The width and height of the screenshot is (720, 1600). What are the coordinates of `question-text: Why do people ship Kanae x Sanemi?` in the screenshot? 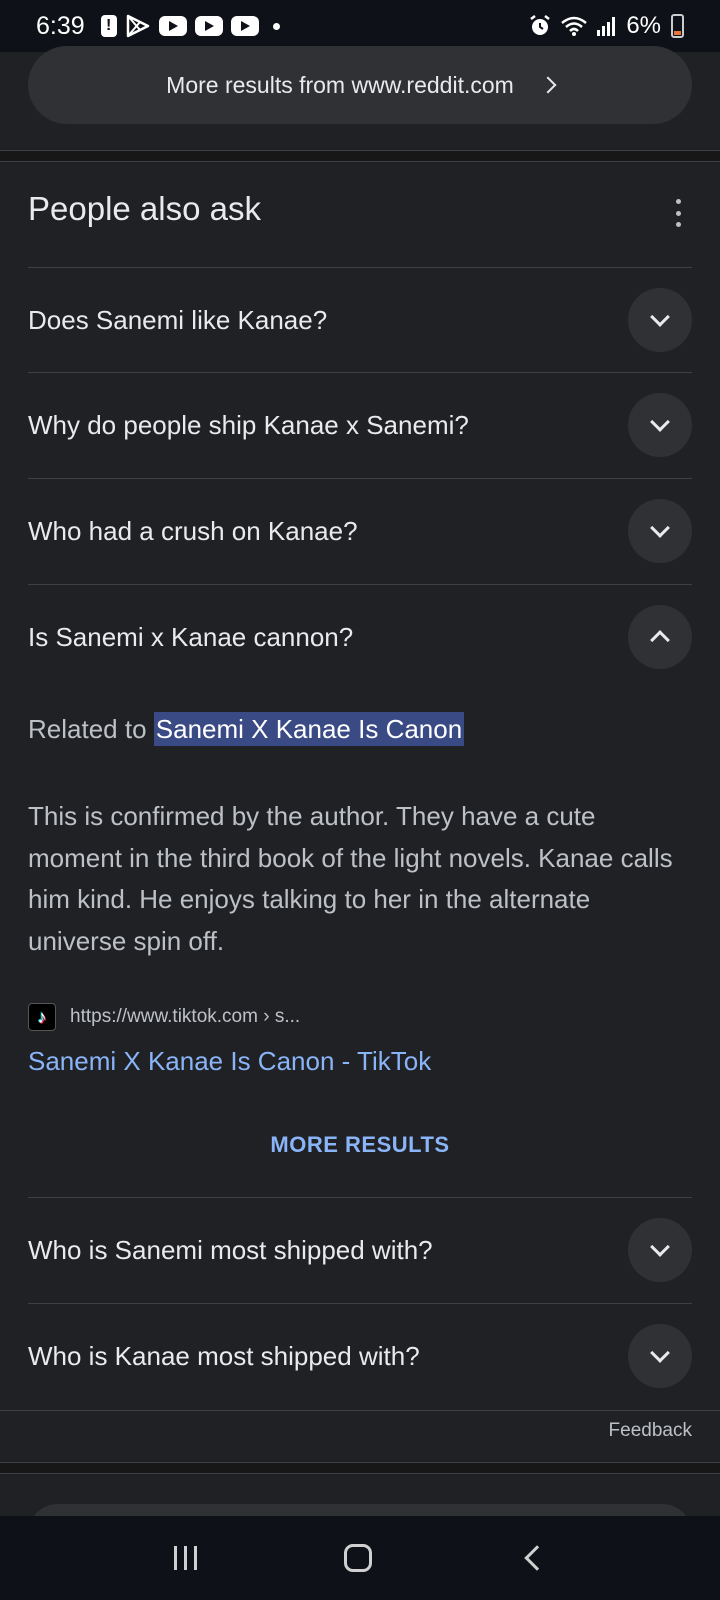 It's located at (248, 424).